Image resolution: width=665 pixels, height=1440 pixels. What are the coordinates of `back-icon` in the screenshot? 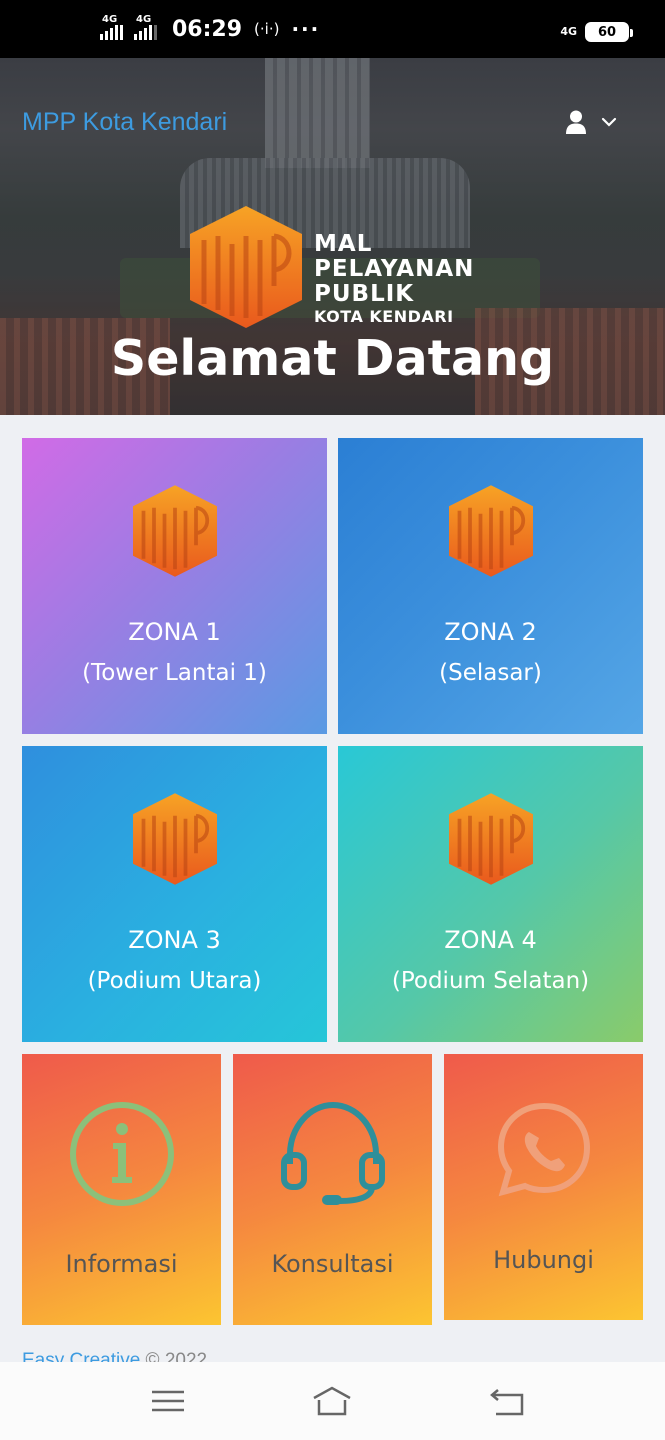 It's located at (508, 1401).